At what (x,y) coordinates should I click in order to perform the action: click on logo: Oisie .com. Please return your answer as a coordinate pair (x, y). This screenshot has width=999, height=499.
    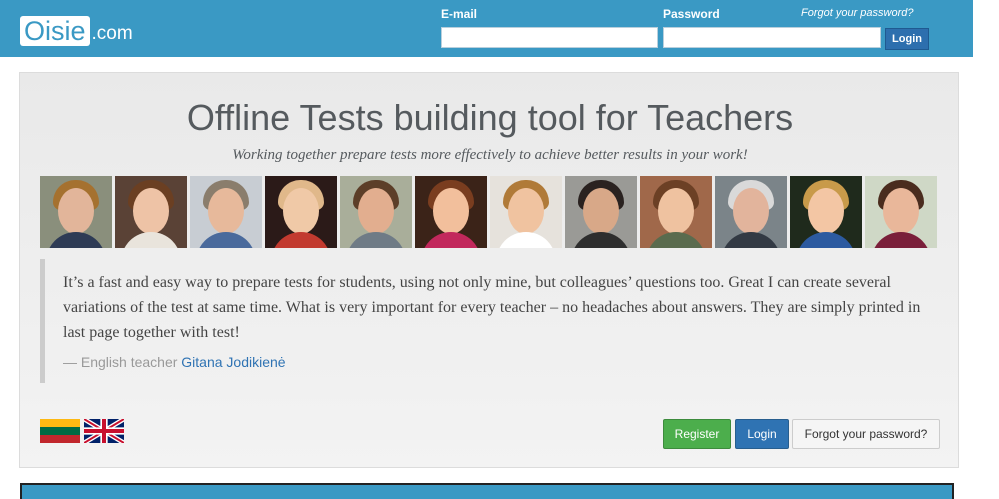
    Looking at the image, I should click on (76, 31).